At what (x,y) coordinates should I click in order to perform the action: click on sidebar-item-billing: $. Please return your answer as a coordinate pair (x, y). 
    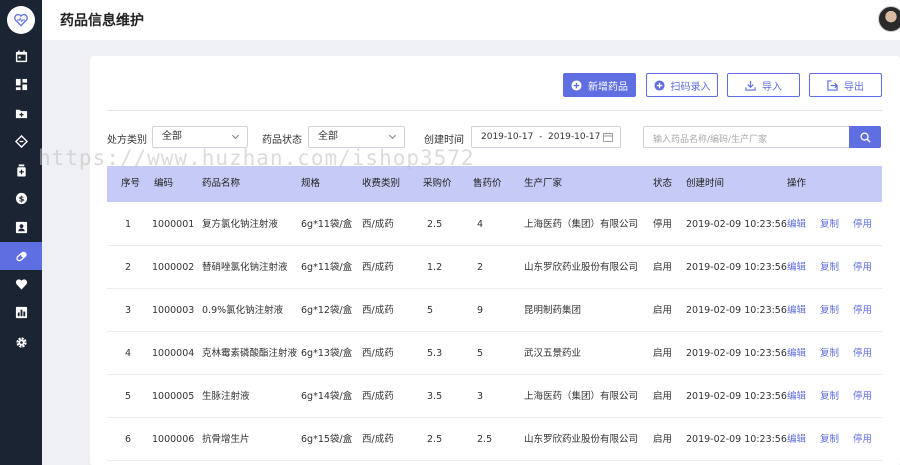
    Looking at the image, I should click on (21, 198).